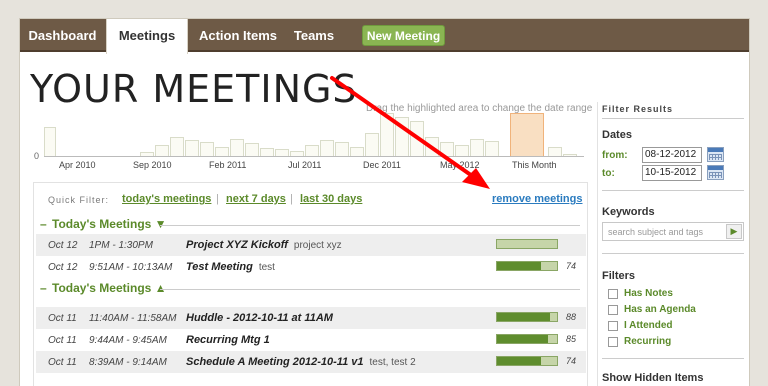  I want to click on meeting-title: Test Meeting, so click(219, 267).